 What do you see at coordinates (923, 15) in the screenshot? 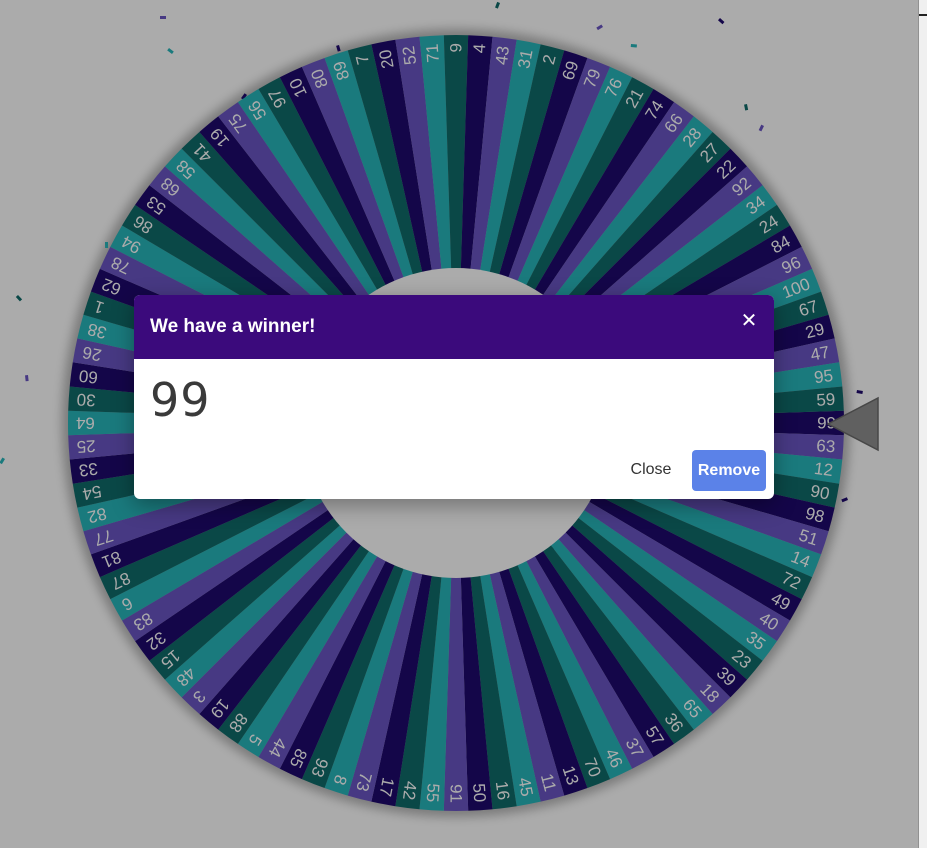
I see `scrollbar-arrow-icon` at bounding box center [923, 15].